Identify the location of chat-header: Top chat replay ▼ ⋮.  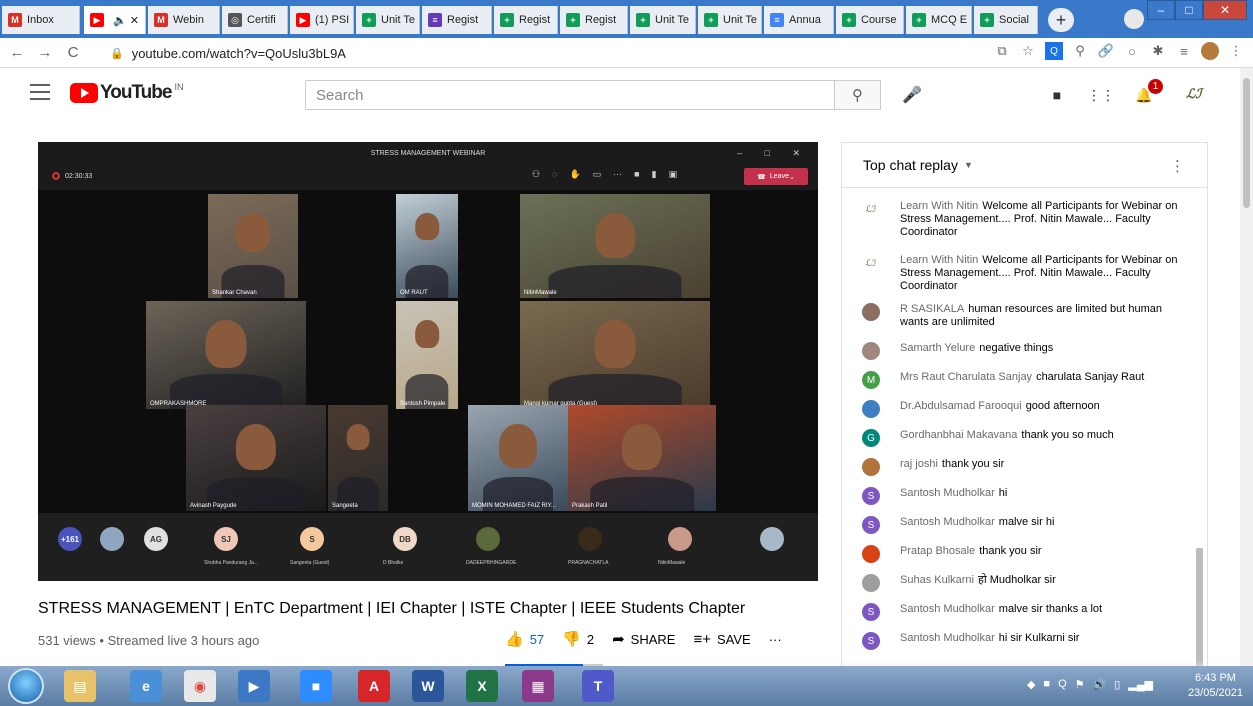
(1024, 165).